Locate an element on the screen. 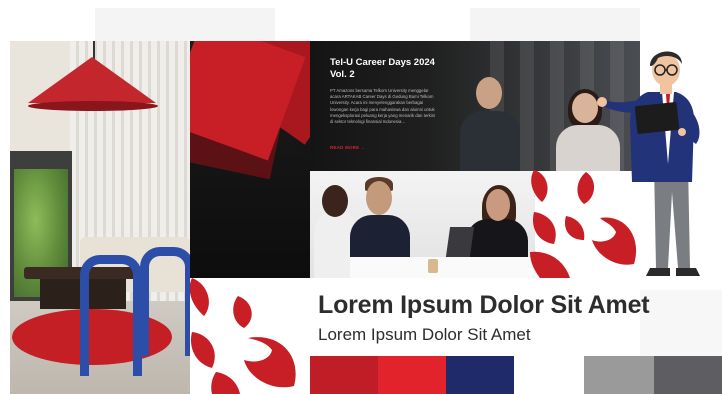  meeting-table is located at coordinates (442, 267).